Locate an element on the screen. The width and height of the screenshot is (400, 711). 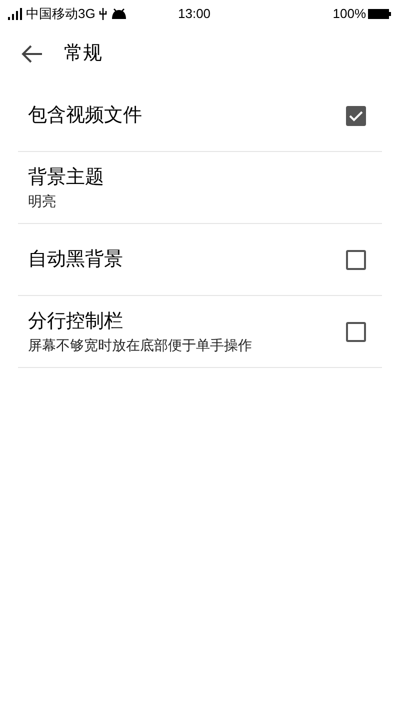
battery-icon is located at coordinates (380, 14).